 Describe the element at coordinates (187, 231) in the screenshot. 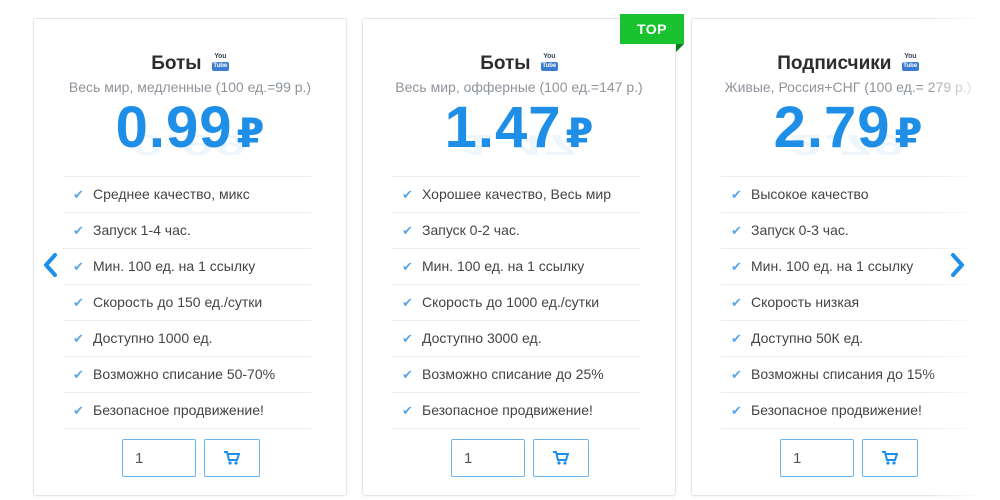

I see `feature-item: ✔ Запуск 1-4 час.` at that location.